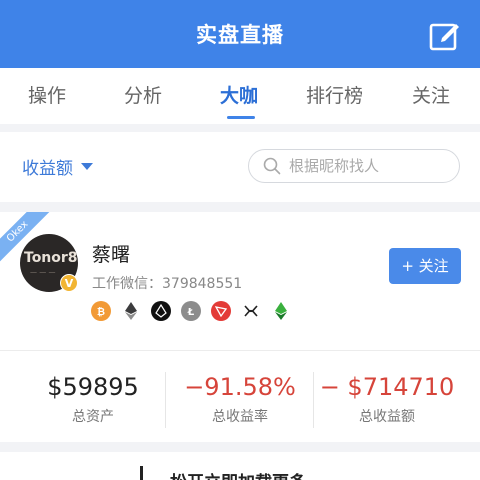 The image size is (480, 480). I want to click on trader-wechat: 工作微信：379848551, so click(167, 284).